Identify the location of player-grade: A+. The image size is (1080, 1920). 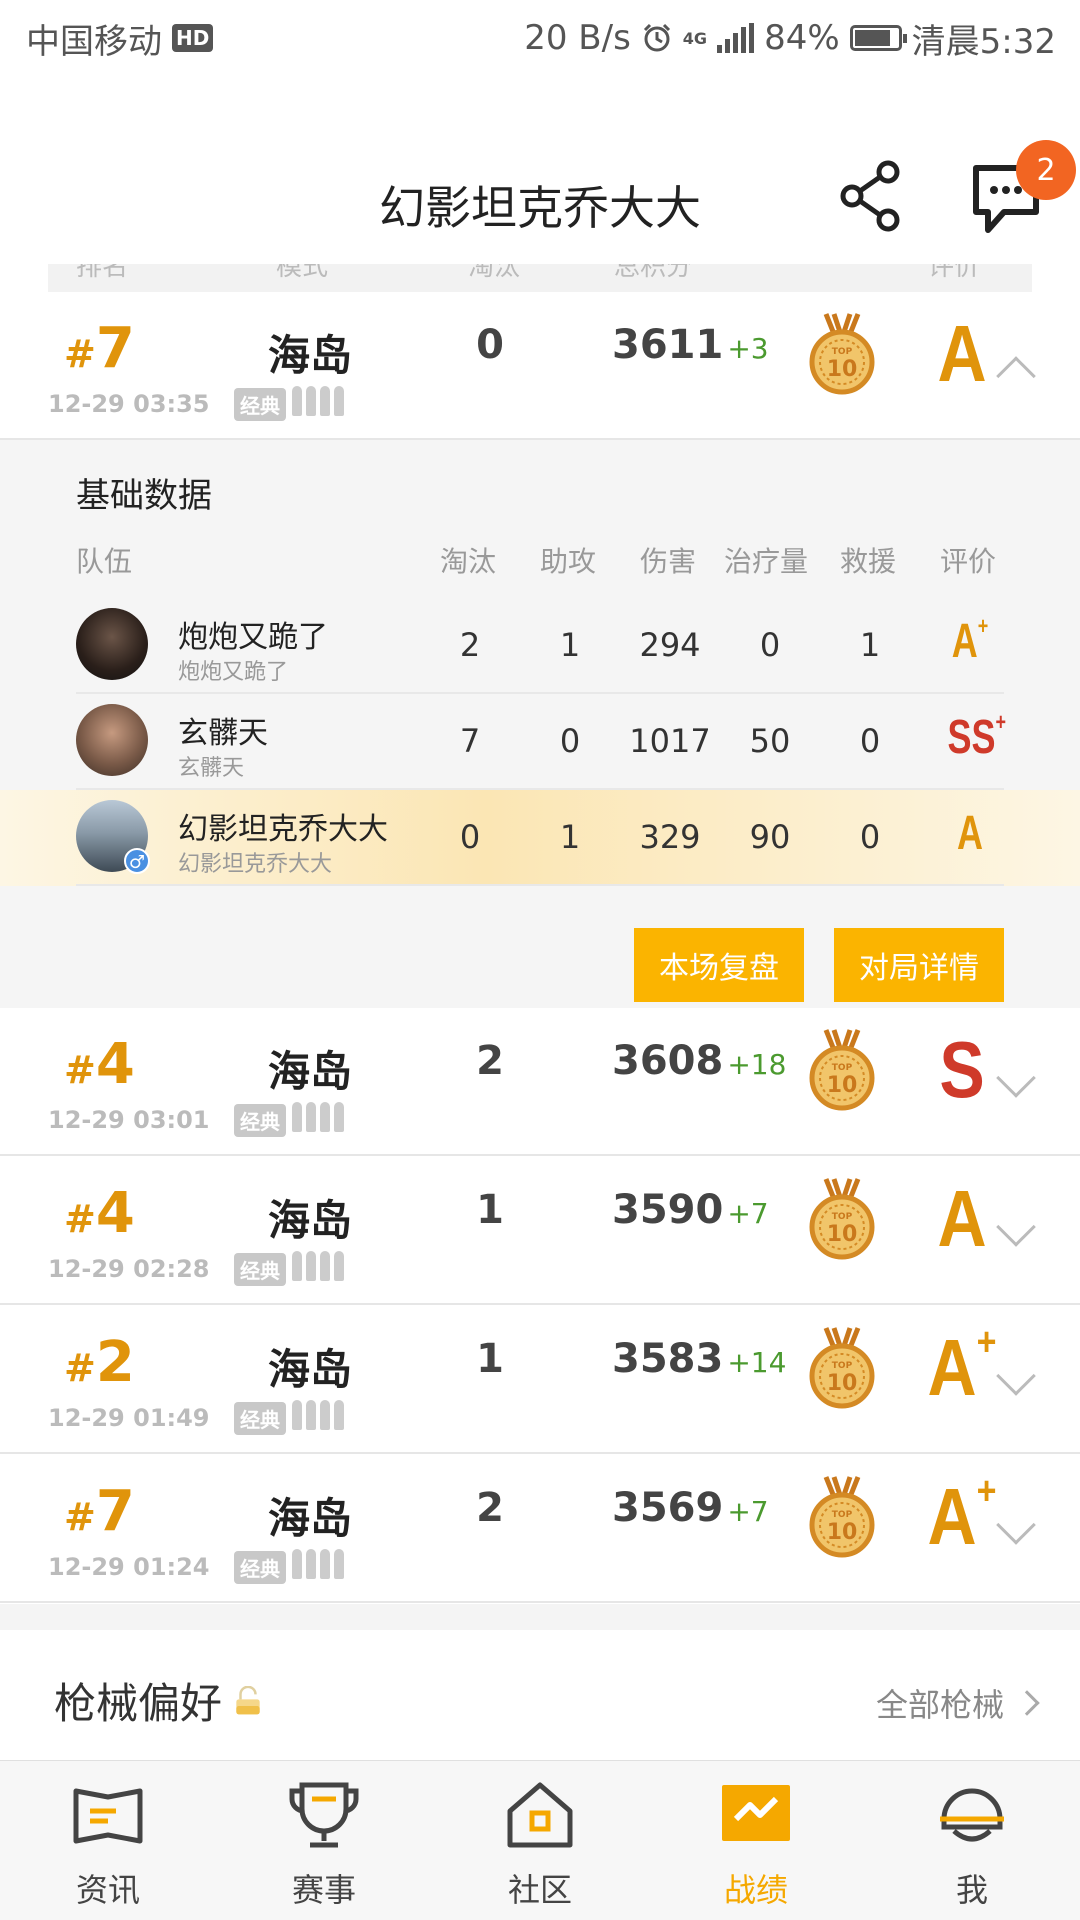
(970, 640).